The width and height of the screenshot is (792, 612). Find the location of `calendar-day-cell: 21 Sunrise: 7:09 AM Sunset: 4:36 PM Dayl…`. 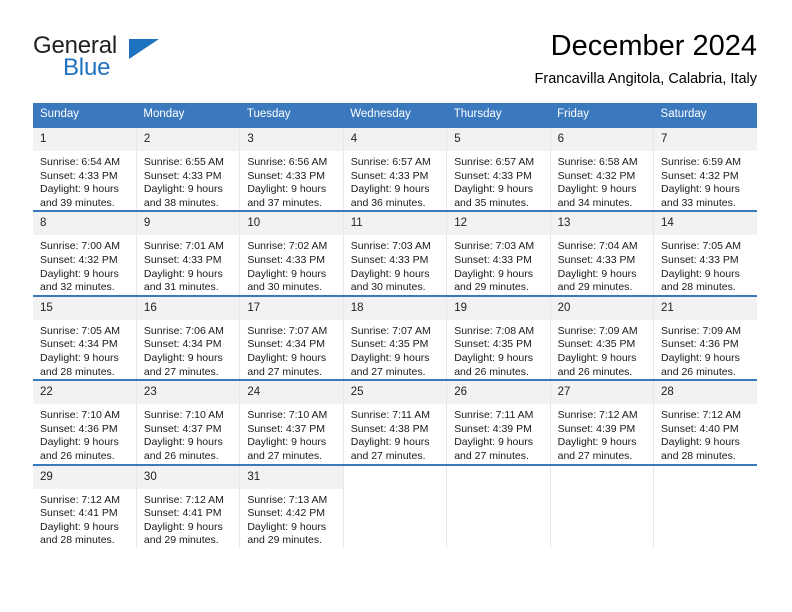

calendar-day-cell: 21 Sunrise: 7:09 AM Sunset: 4:36 PM Dayl… is located at coordinates (705, 337).